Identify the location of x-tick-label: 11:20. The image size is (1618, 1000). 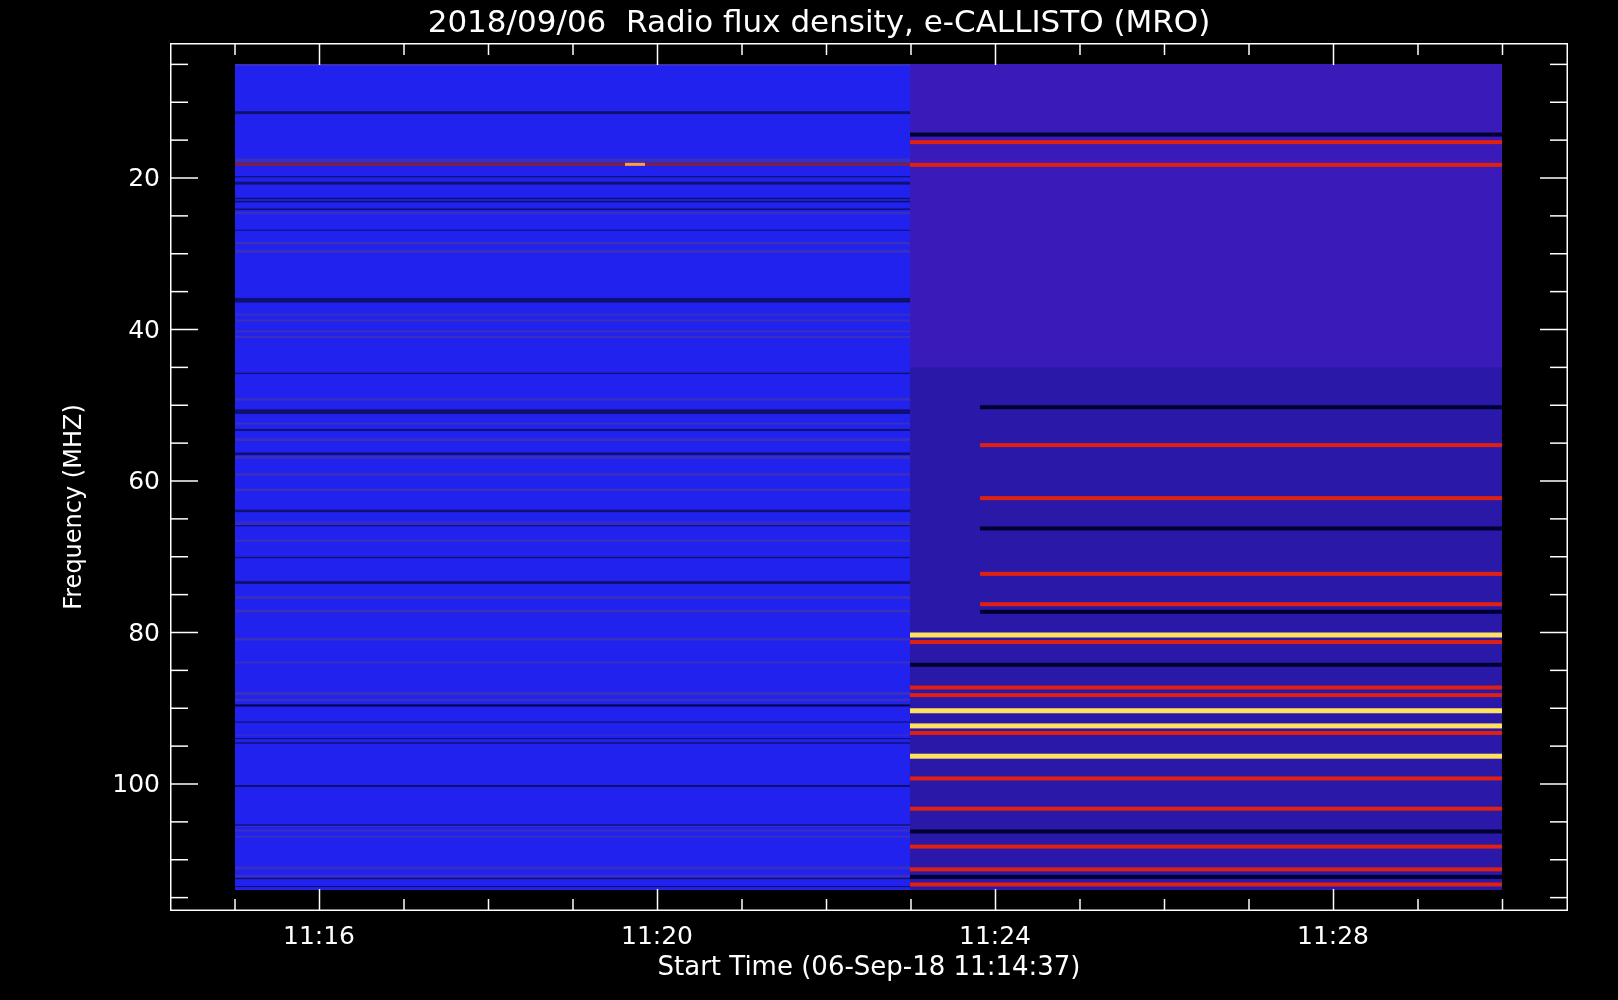
(657, 935).